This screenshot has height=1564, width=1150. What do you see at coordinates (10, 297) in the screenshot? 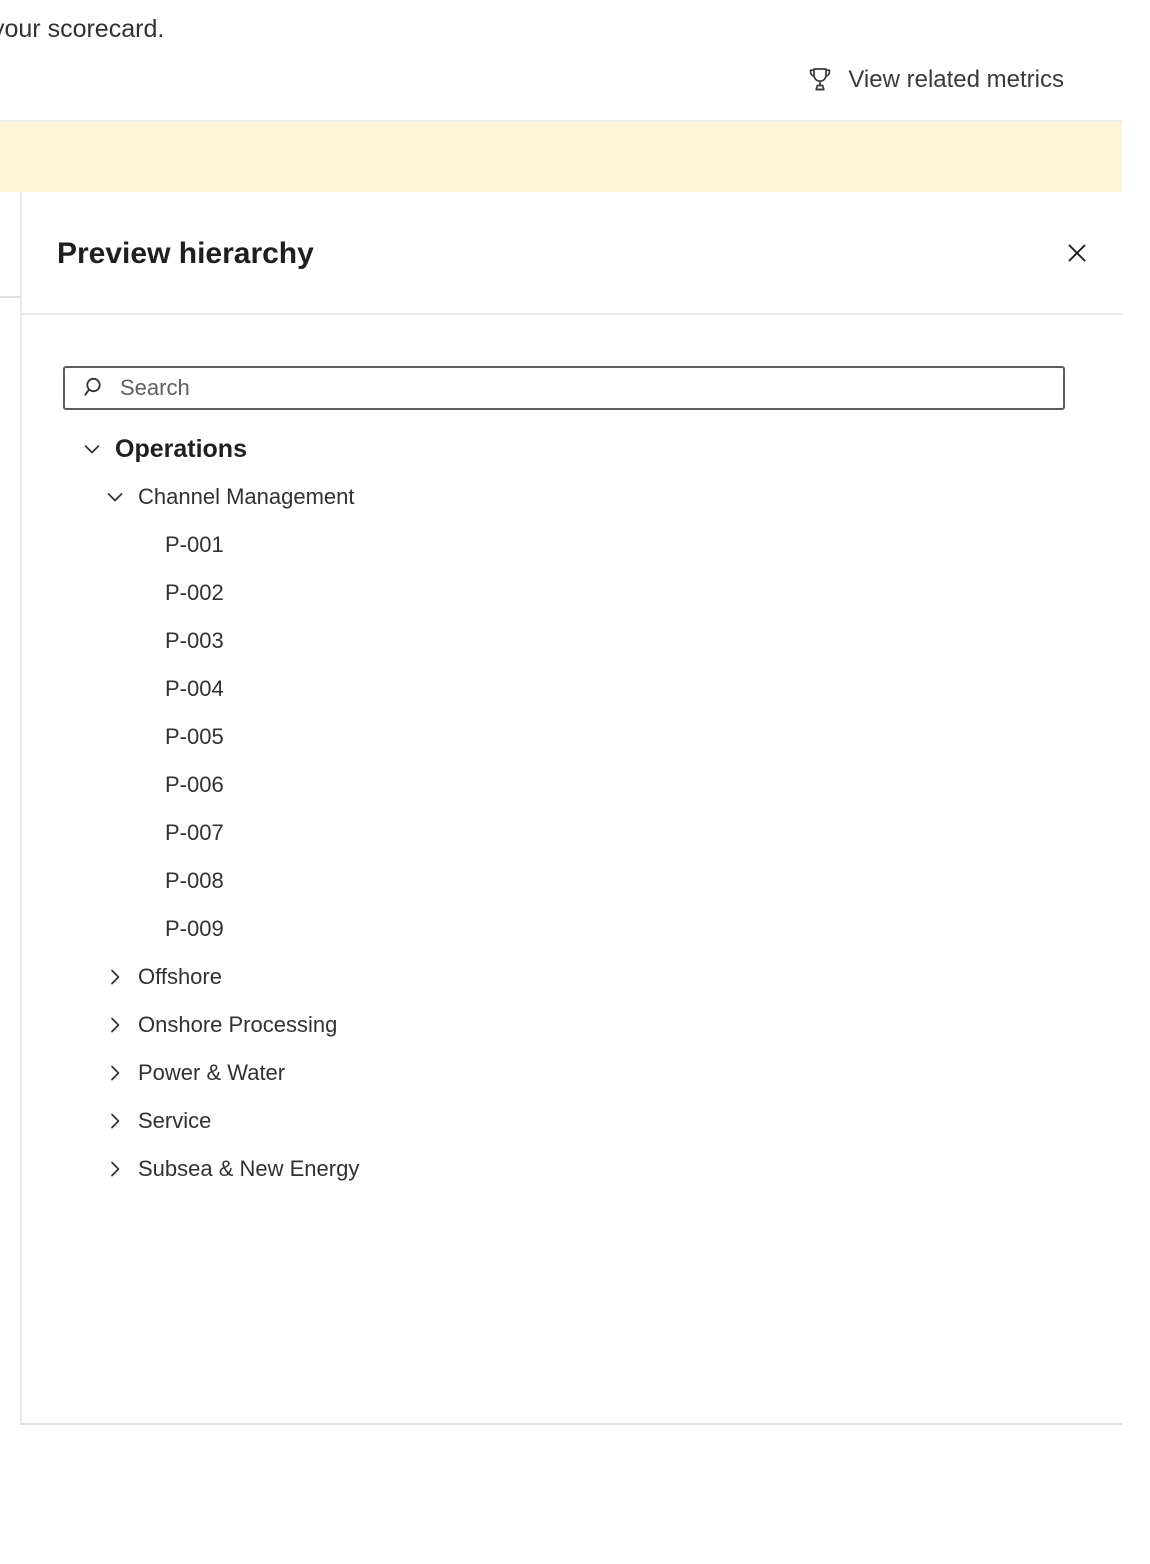
I see `left-strip-rule` at bounding box center [10, 297].